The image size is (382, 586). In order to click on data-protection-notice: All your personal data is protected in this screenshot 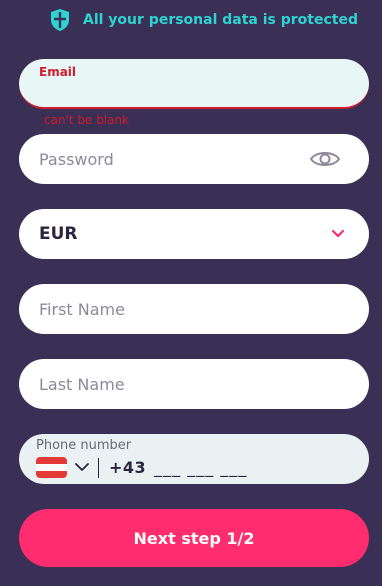, I will do `click(203, 20)`.